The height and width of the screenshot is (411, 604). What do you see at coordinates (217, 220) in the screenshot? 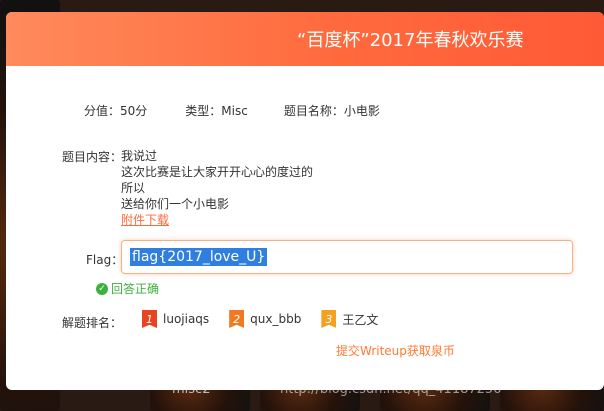
I see `attachment-download-link: 附件下载` at bounding box center [217, 220].